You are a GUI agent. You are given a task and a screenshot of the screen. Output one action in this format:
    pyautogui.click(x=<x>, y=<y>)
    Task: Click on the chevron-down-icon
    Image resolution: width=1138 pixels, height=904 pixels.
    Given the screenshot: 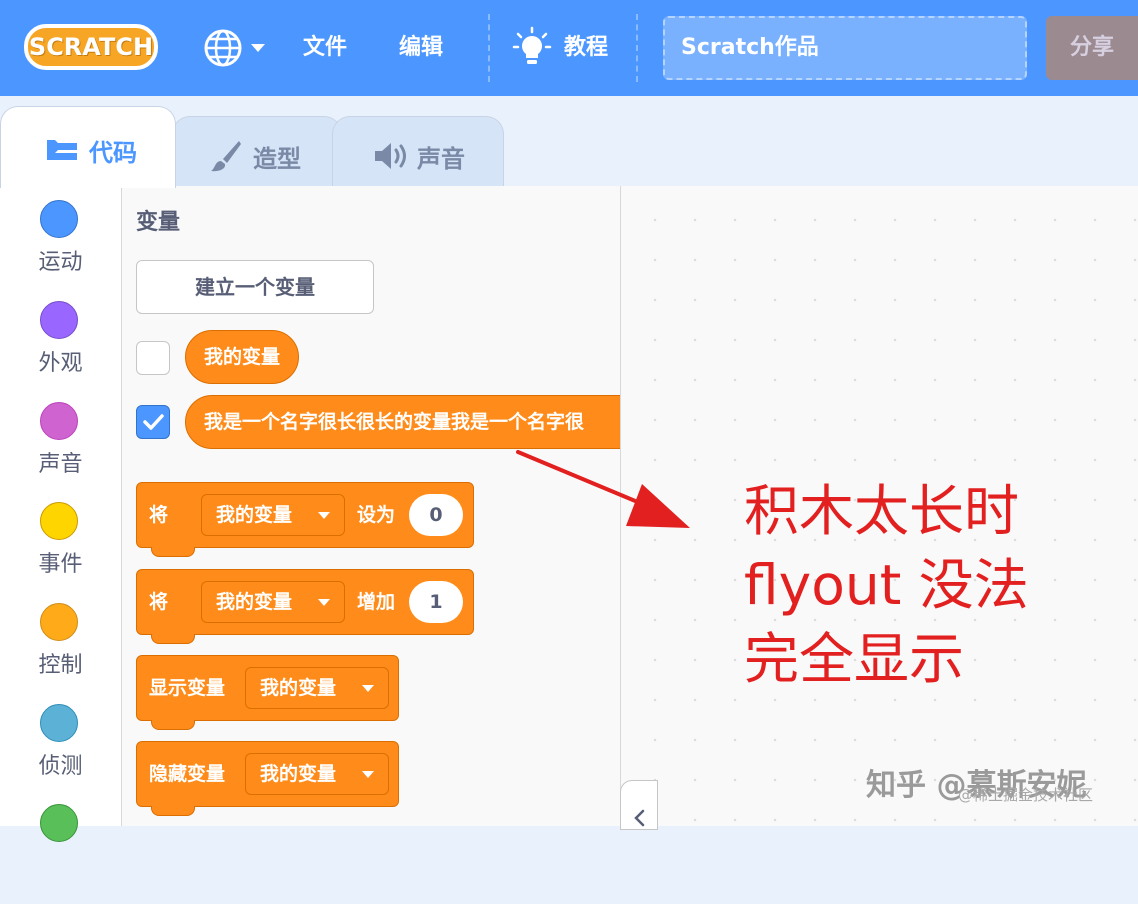 What is the action you would take?
    pyautogui.click(x=258, y=48)
    